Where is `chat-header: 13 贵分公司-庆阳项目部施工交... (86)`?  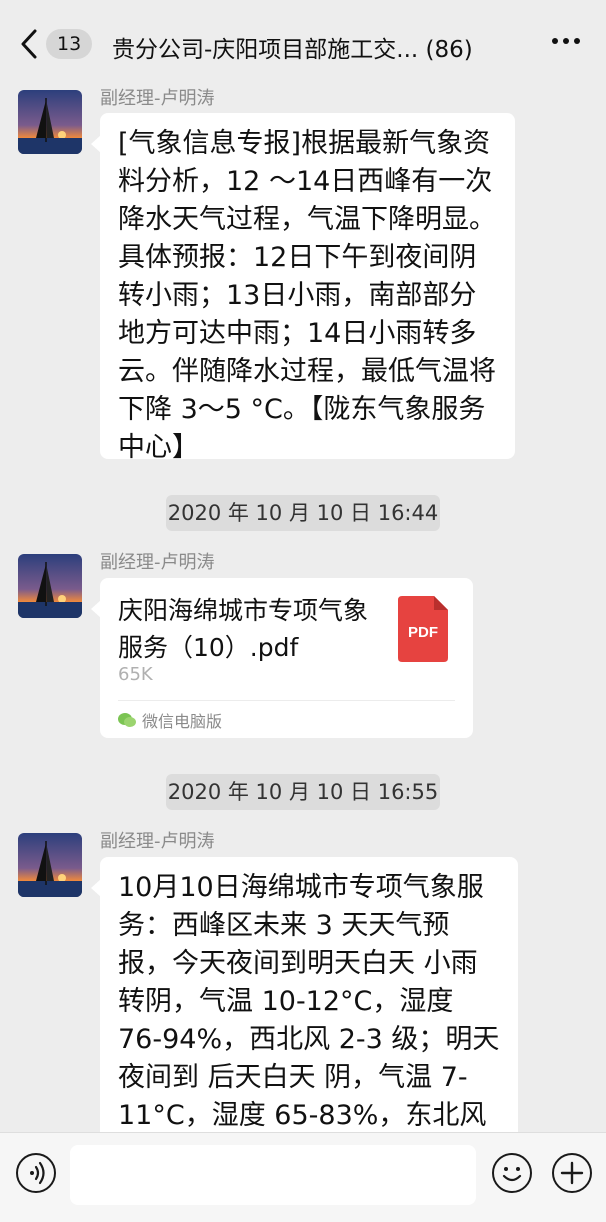 chat-header: 13 贵分公司-庆阳项目部施工交... (86) is located at coordinates (303, 40).